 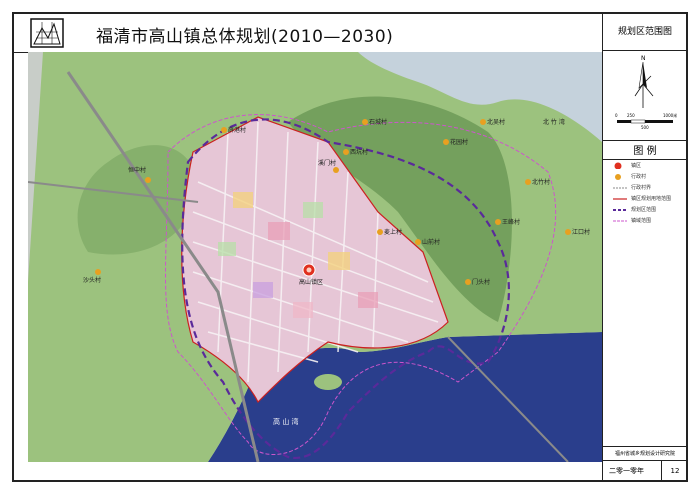 I want to click on svg-text: 江口村, so click(x=581, y=232).